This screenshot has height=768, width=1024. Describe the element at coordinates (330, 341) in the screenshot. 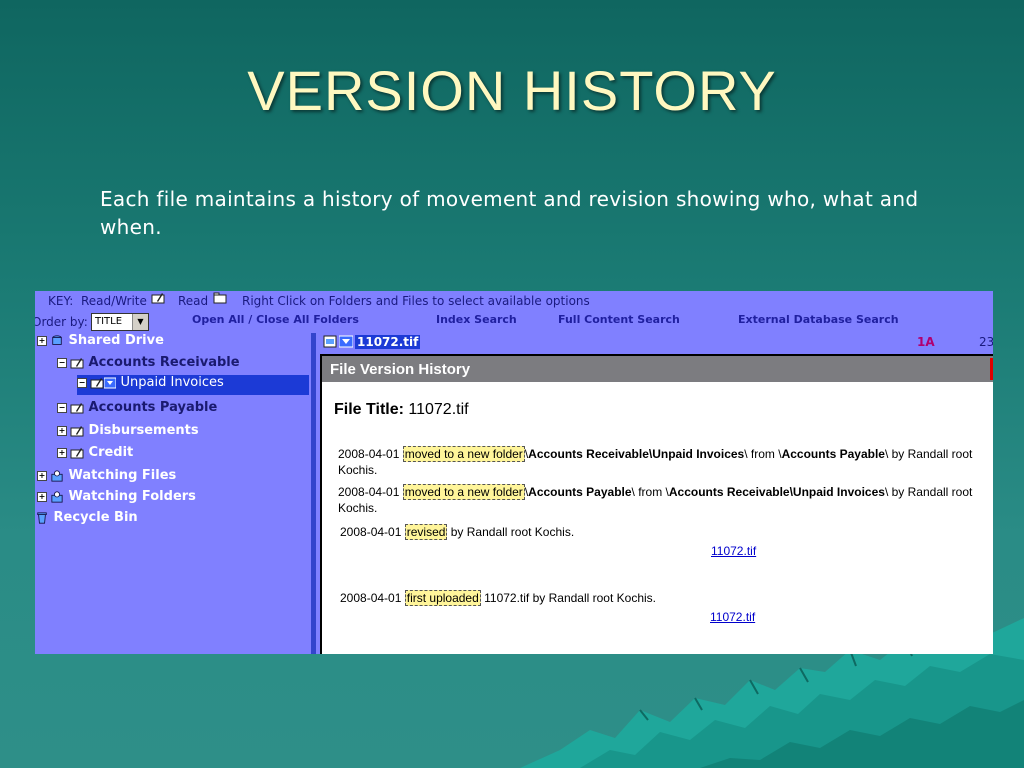

I see `file-icon` at that location.